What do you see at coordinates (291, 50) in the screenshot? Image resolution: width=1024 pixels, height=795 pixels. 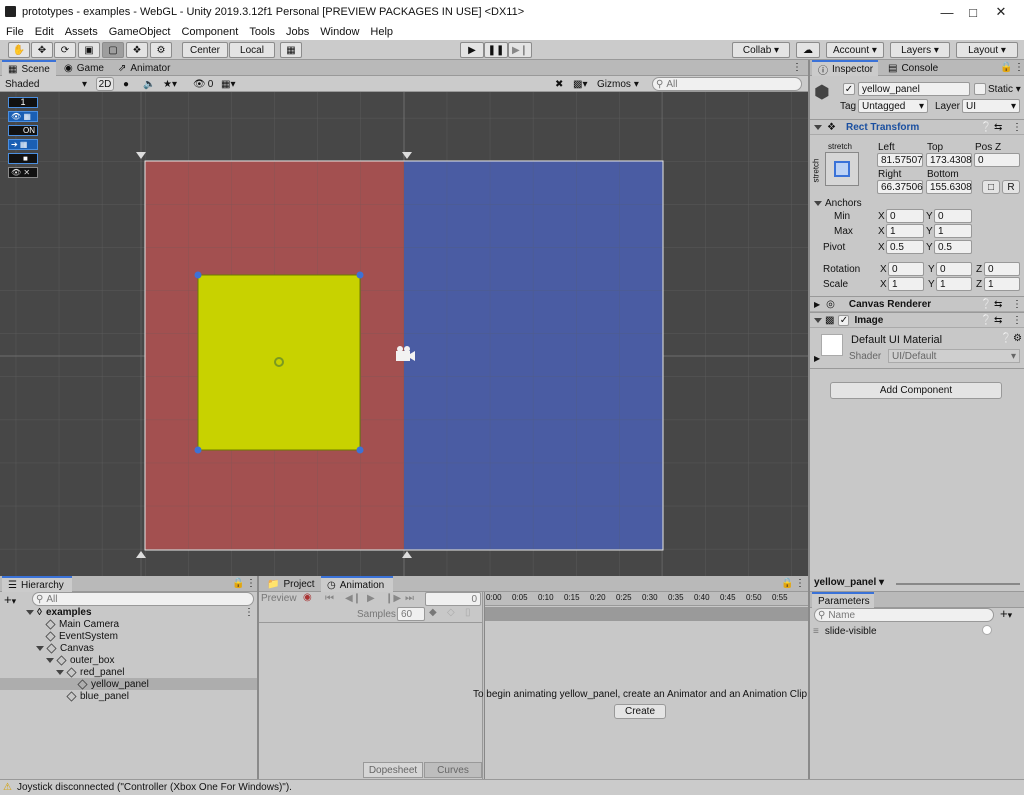 I see `snap-icon: ▦` at bounding box center [291, 50].